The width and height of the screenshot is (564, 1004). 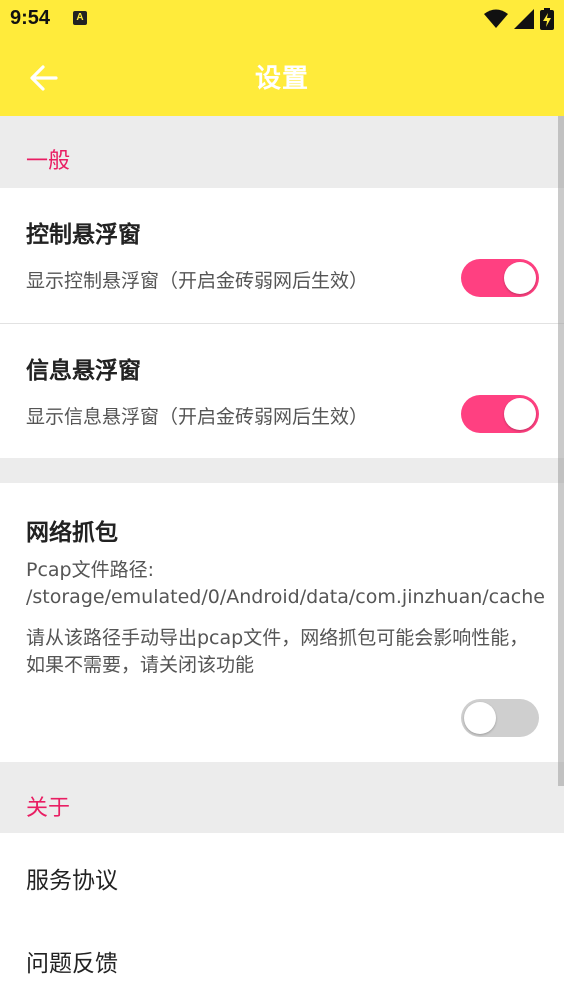 What do you see at coordinates (83, 235) in the screenshot?
I see `setting-title: 控制悬浮窗` at bounding box center [83, 235].